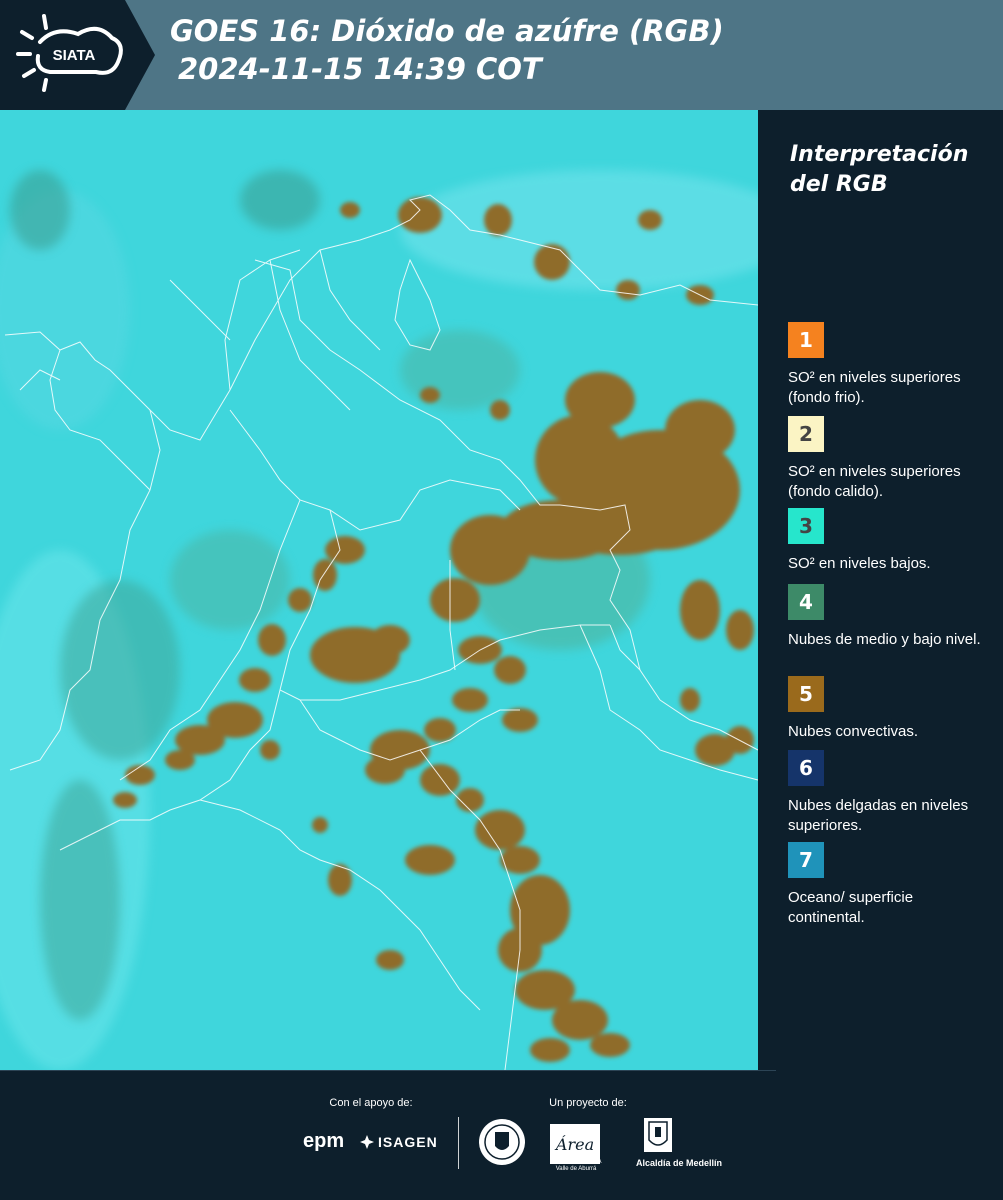 Image resolution: width=1003 pixels, height=1200 pixels. I want to click on legend-label-1: SO² en niveles superiores (fondo frio)., so click(874, 387).